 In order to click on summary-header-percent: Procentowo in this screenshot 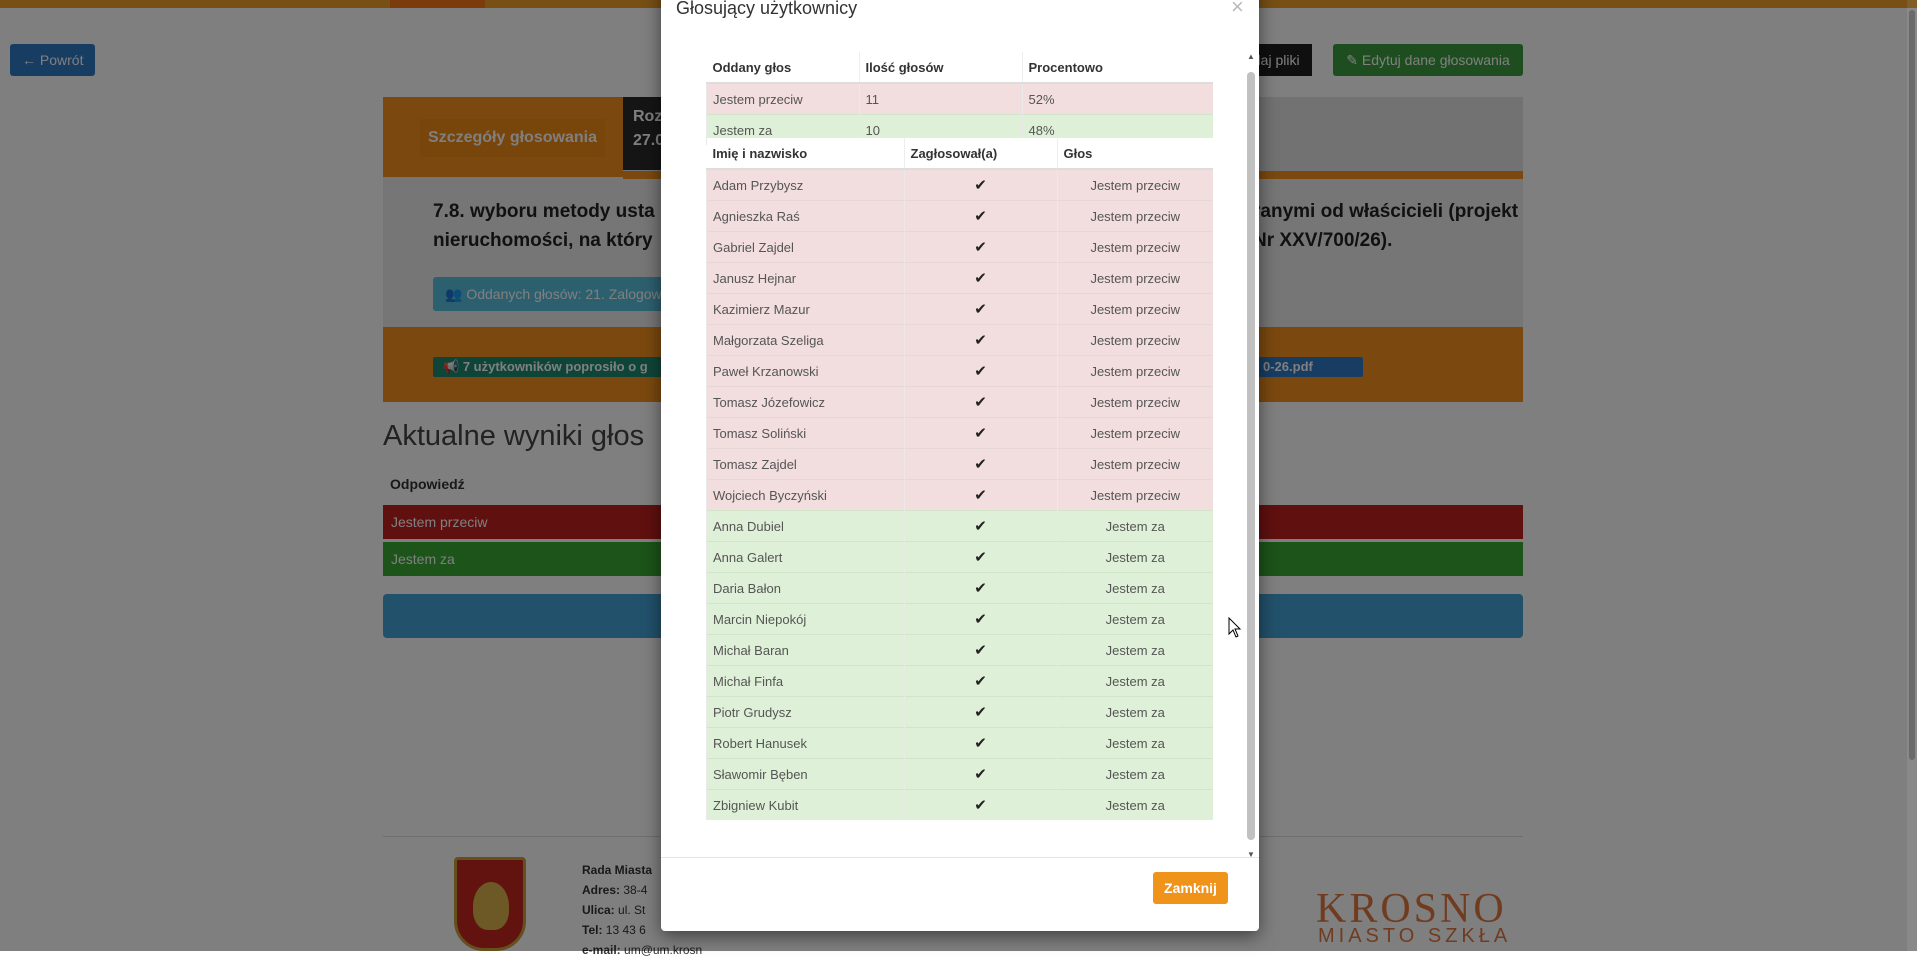, I will do `click(1117, 68)`.